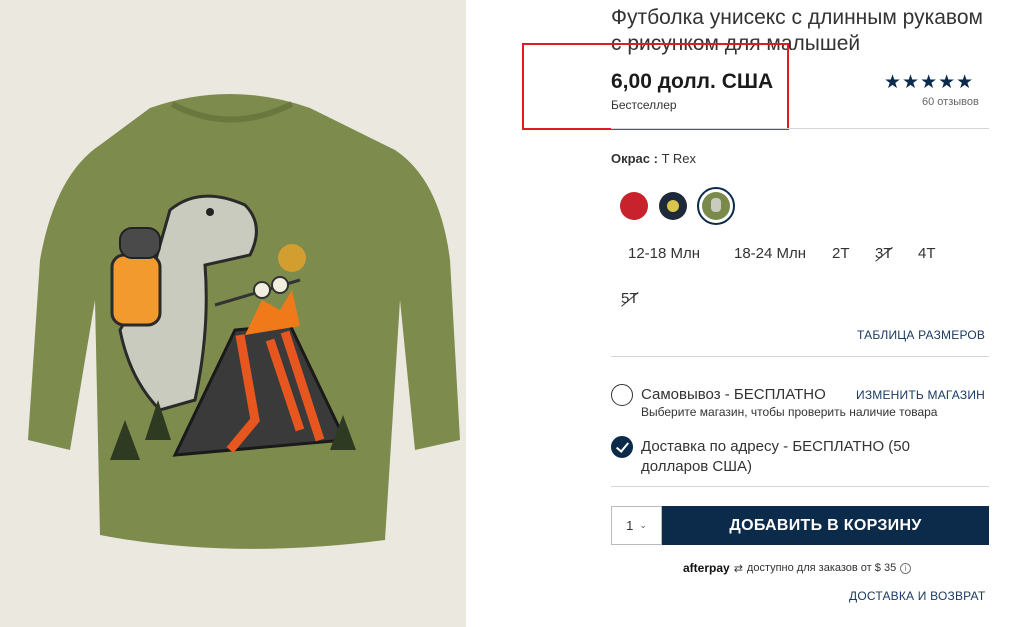  Describe the element at coordinates (634, 158) in the screenshot. I see `color-label-title: Окрас :` at that location.